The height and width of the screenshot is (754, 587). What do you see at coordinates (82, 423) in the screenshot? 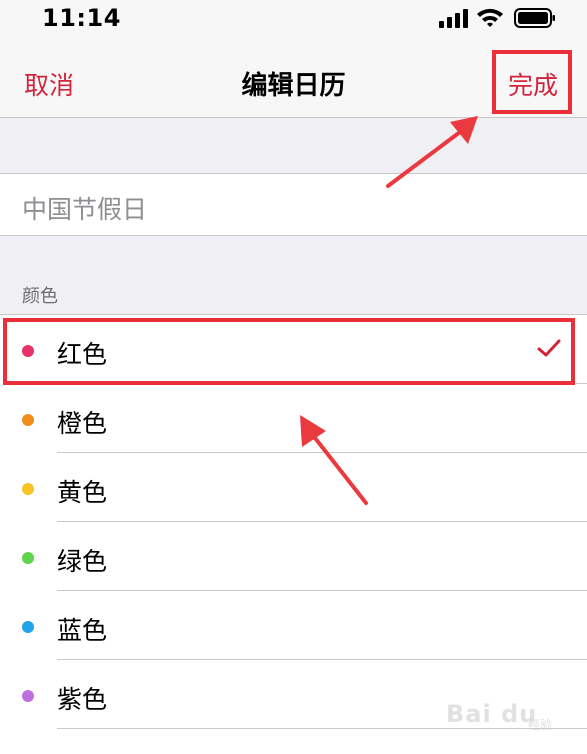
I see `color-option-label: 橙色` at bounding box center [82, 423].